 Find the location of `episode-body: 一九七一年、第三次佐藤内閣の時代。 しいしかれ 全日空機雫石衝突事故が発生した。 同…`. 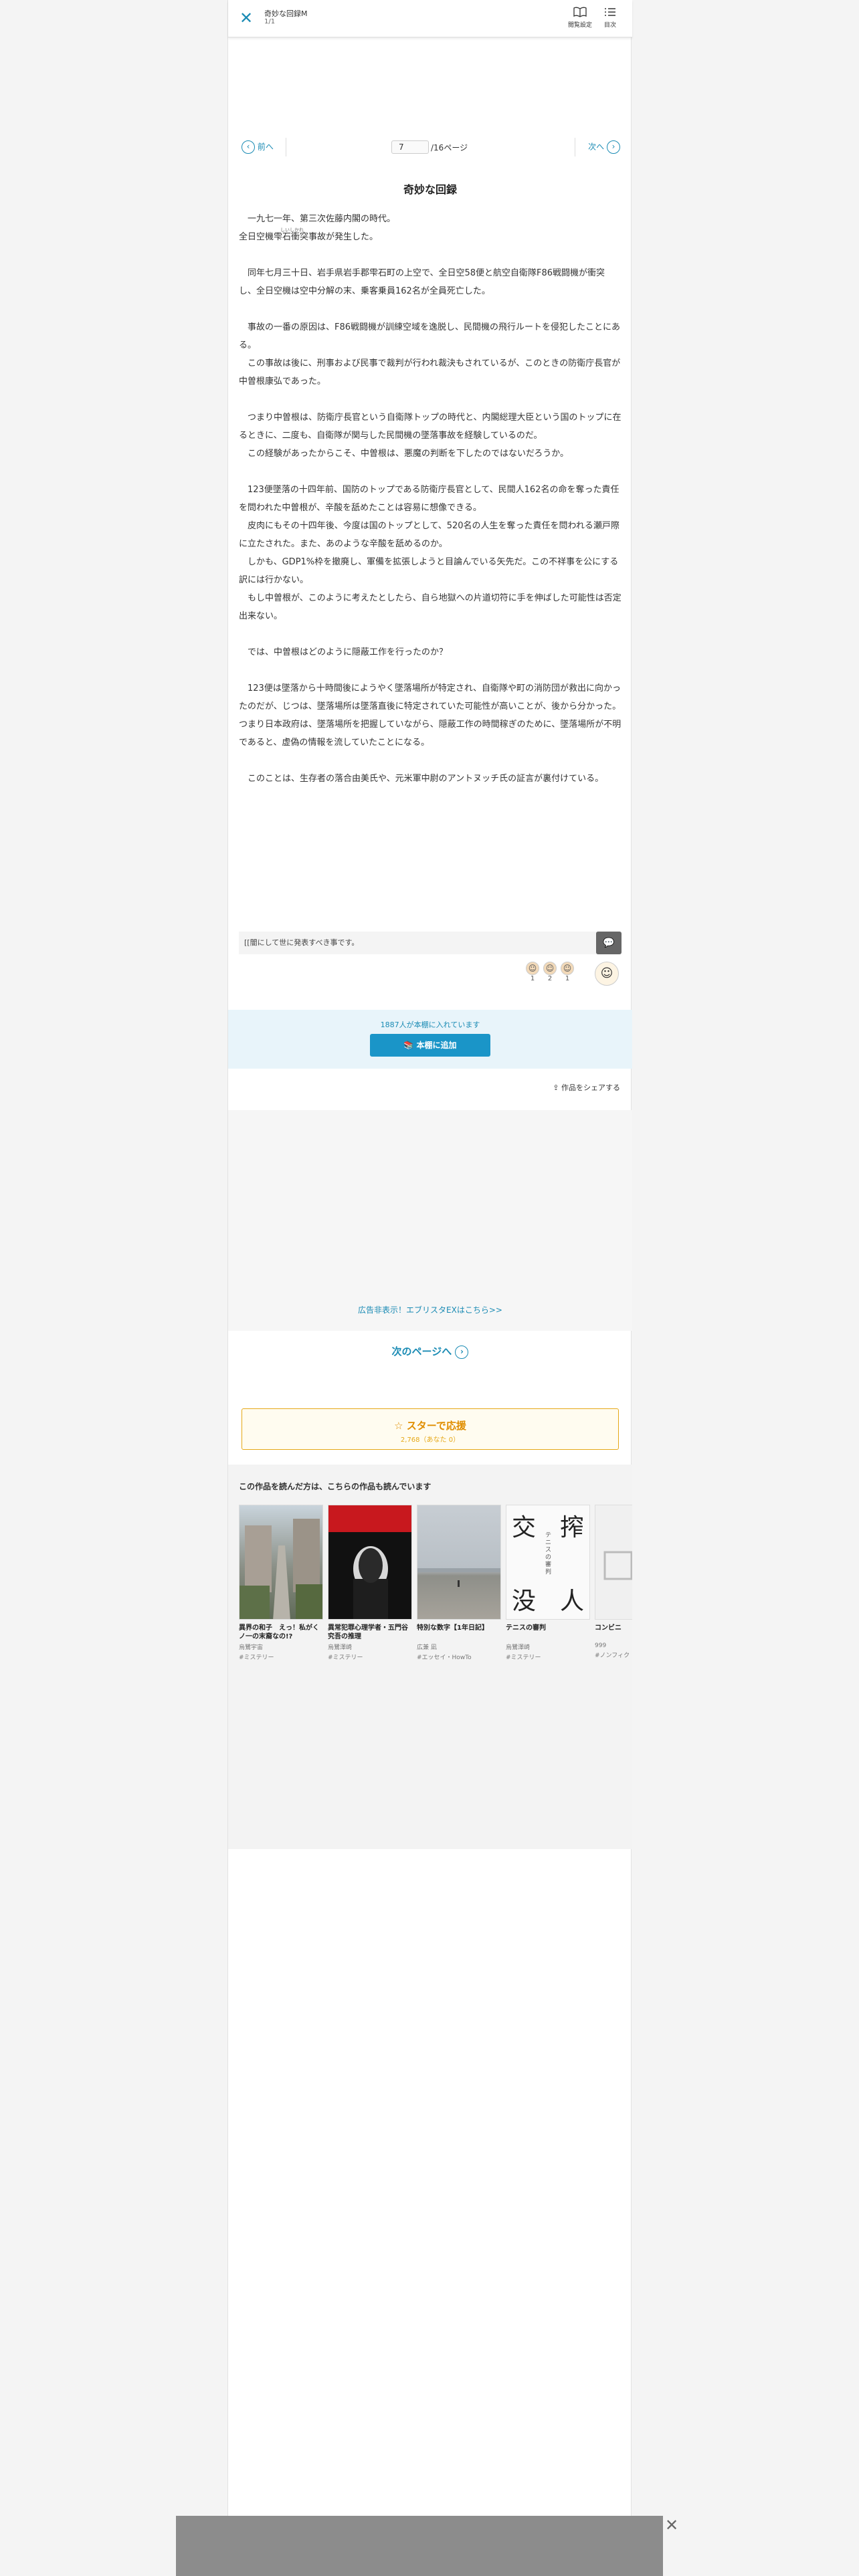

episode-body: 一九七一年、第三次佐藤内閣の時代。 しいしかれ 全日空機雫石衝突事故が発生した。 同… is located at coordinates (431, 499).